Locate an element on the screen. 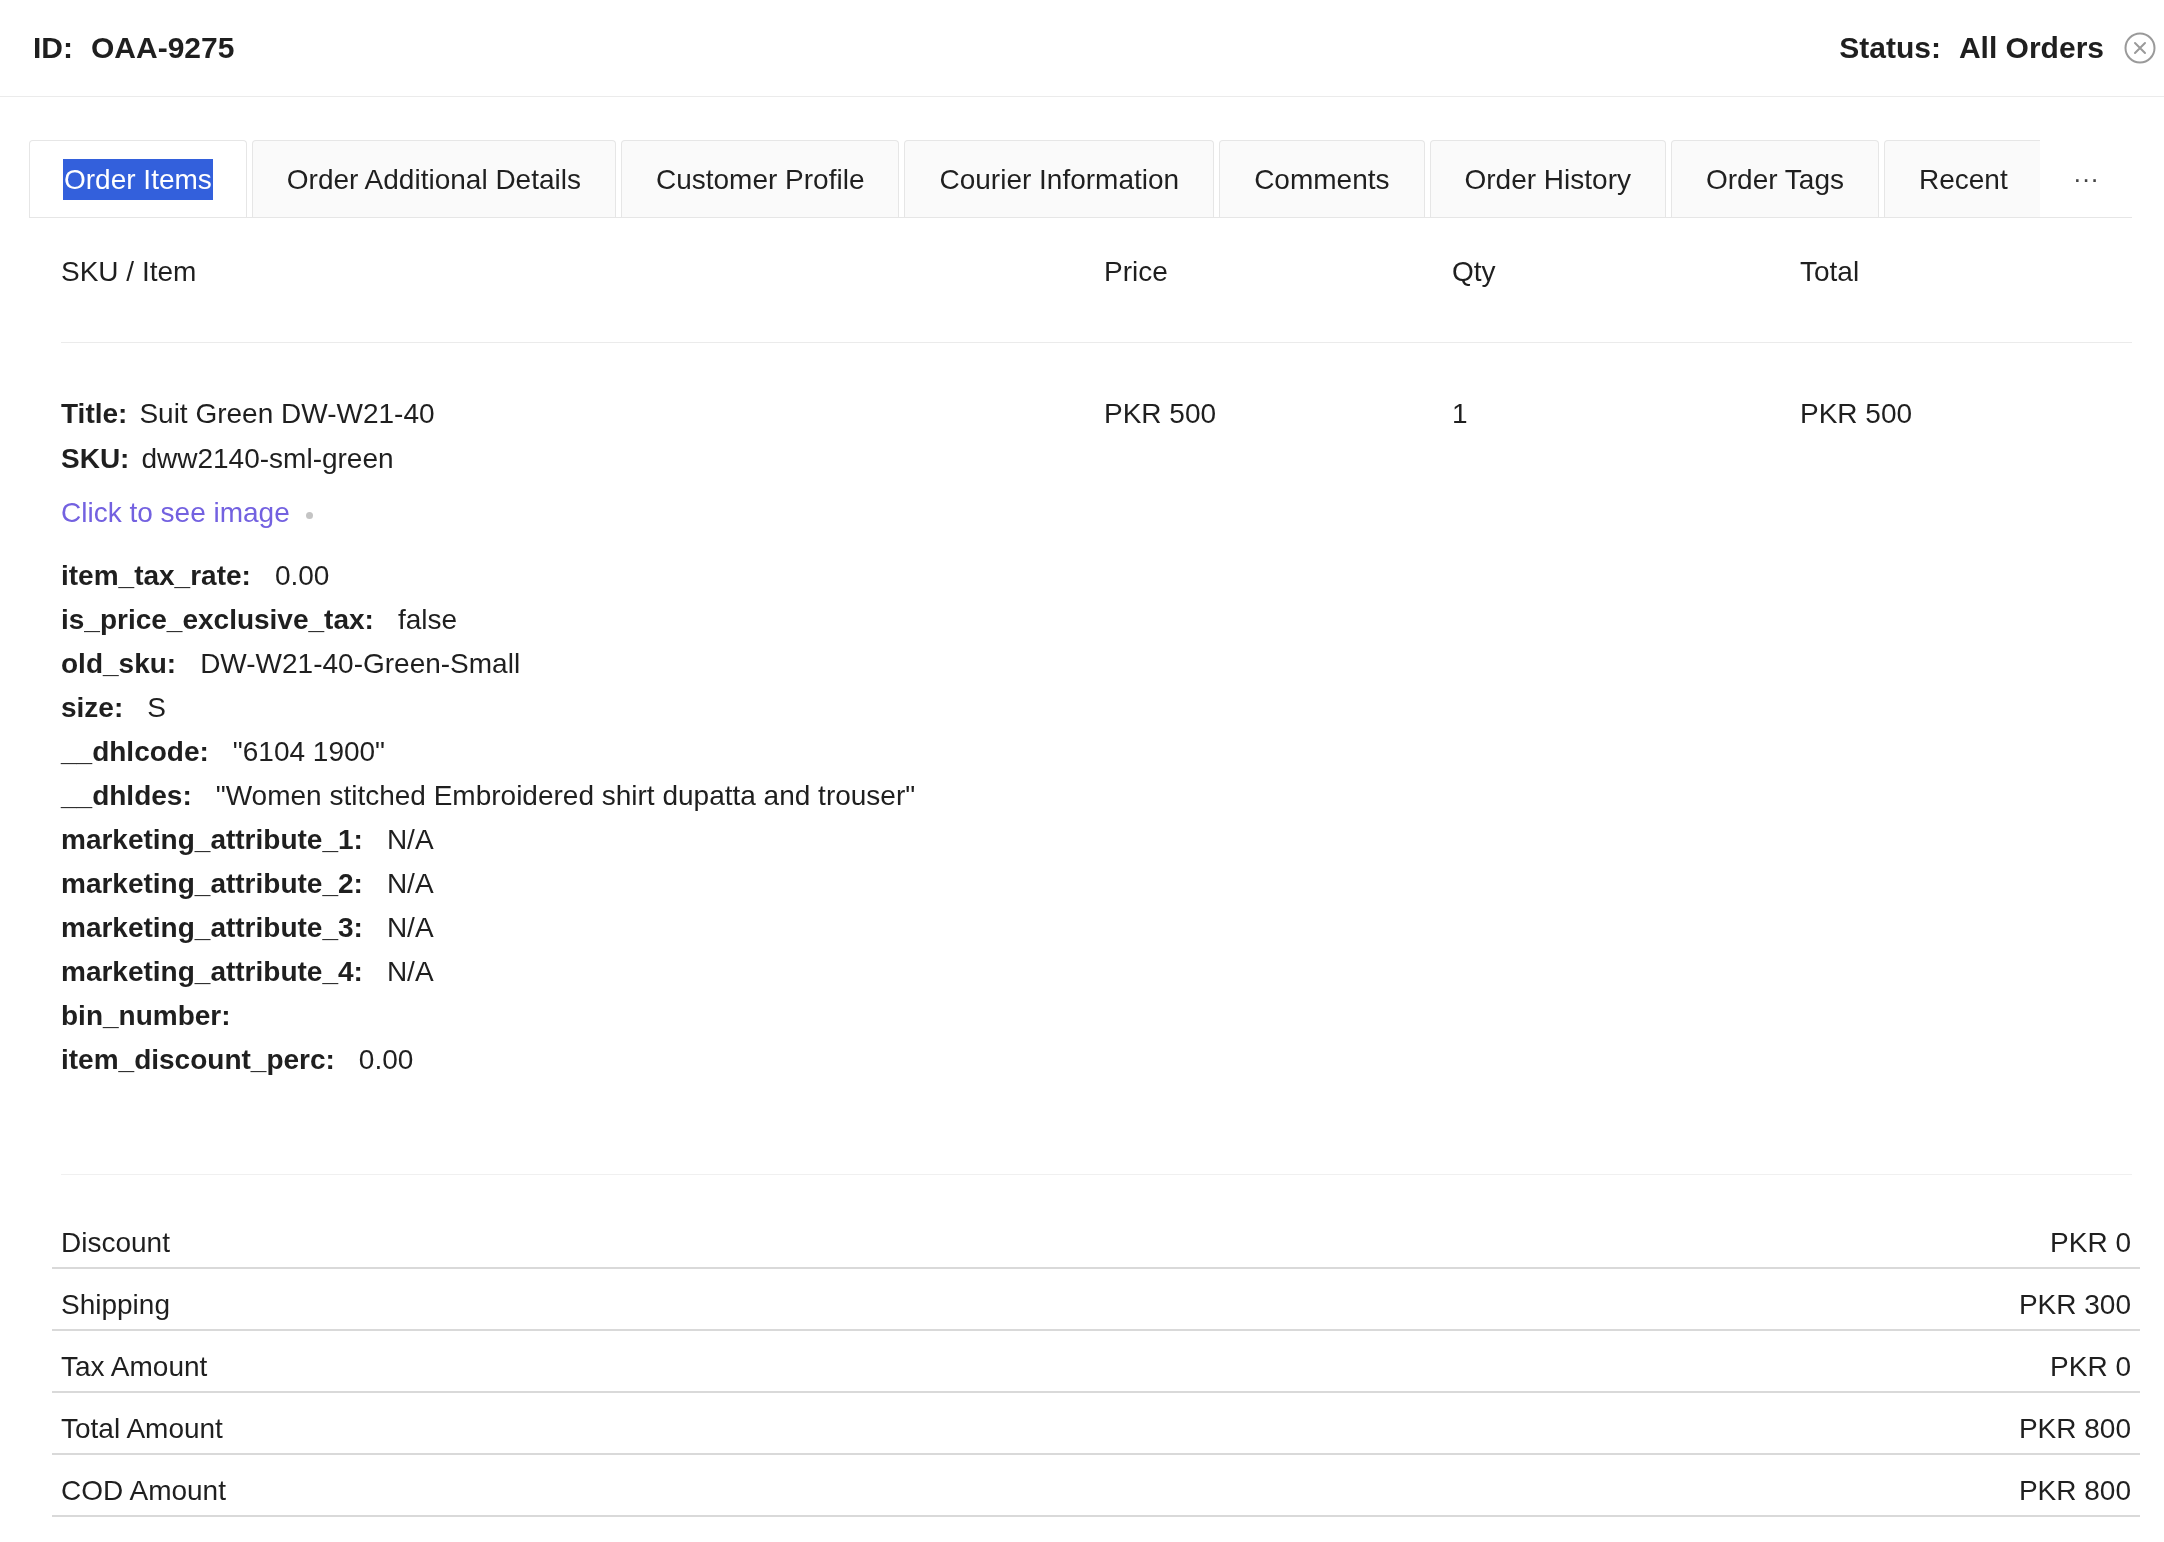 The height and width of the screenshot is (1542, 2164). attribute-label: __dhlcode: is located at coordinates (135, 751).